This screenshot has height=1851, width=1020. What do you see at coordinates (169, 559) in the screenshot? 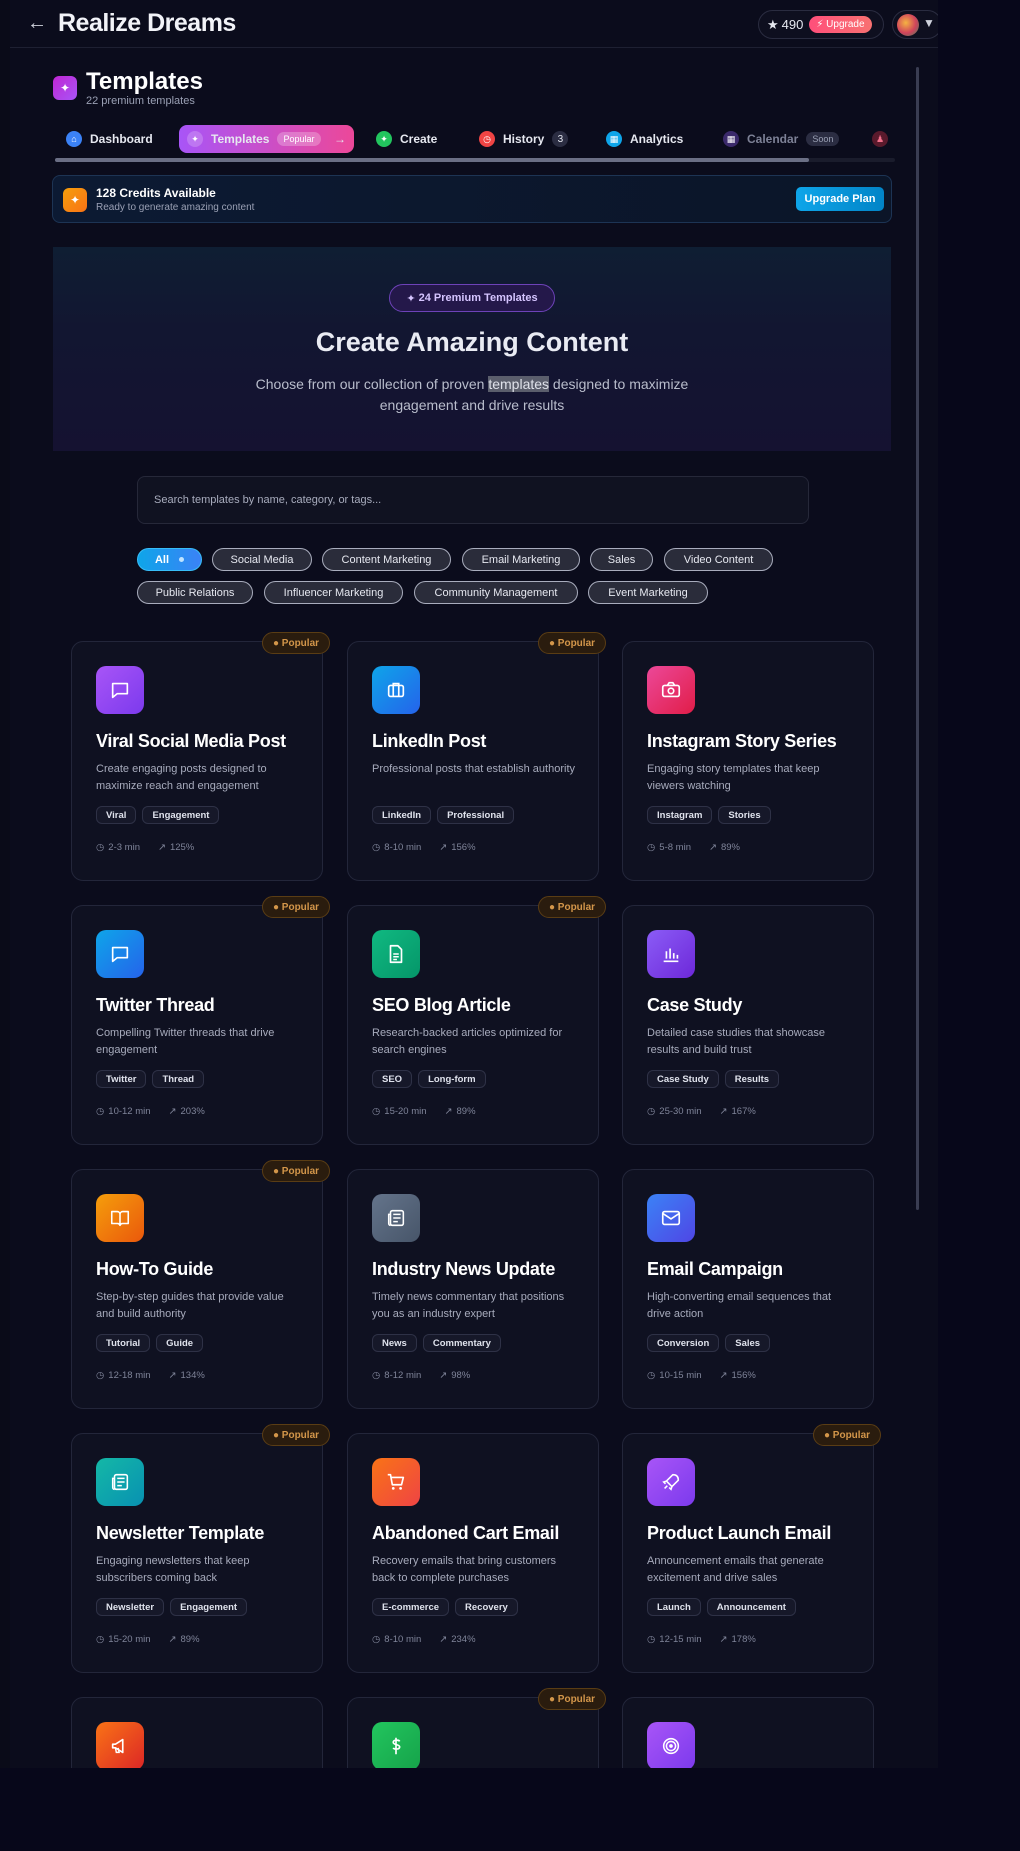
I see `filter-chip: All` at bounding box center [169, 559].